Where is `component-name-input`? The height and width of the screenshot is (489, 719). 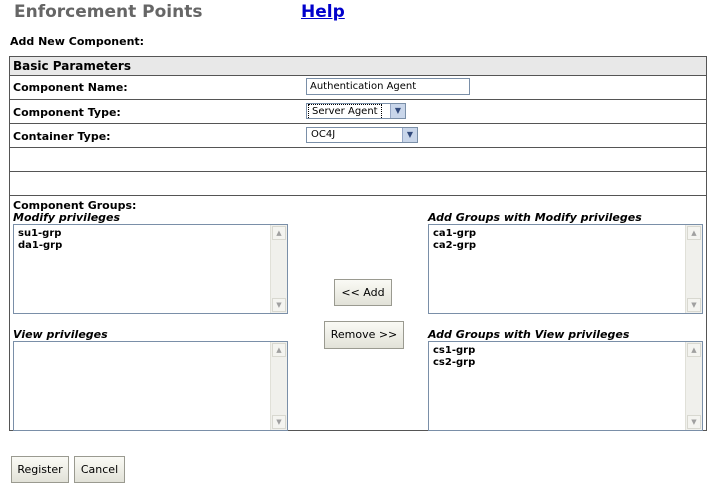 component-name-input is located at coordinates (388, 86).